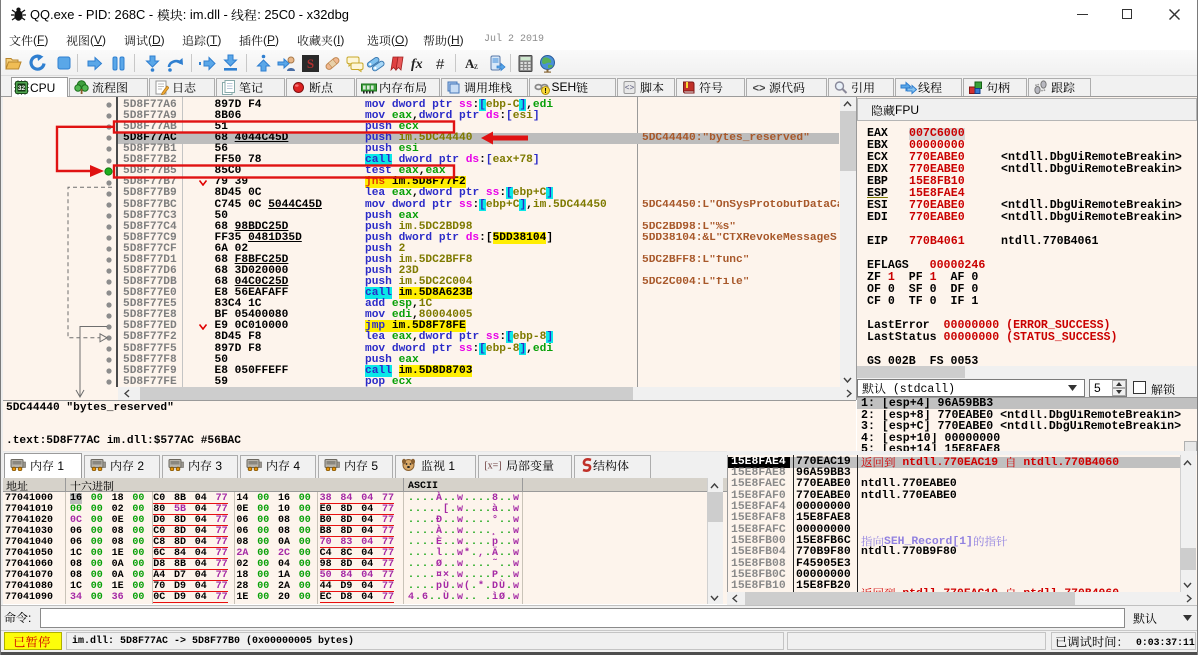 The height and width of the screenshot is (655, 1198). What do you see at coordinates (492, 466) in the screenshot?
I see `svg-text: [x=]` at bounding box center [492, 466].